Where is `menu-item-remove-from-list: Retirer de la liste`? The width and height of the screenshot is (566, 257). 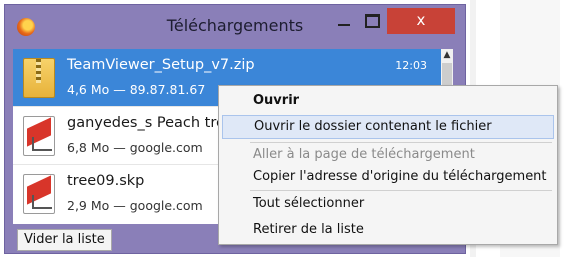
menu-item-remove-from-list: Retirer de la liste is located at coordinates (388, 230).